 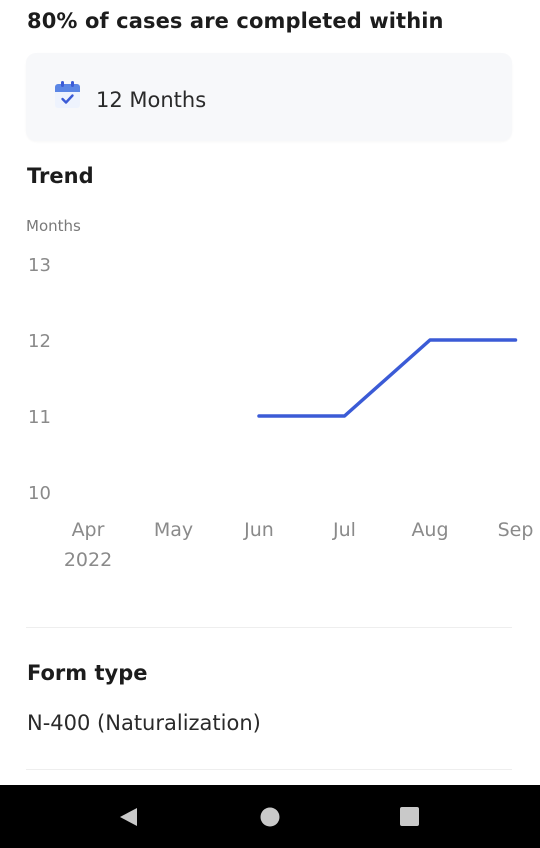 I want to click on x-tick-label: Jun, so click(x=258, y=530).